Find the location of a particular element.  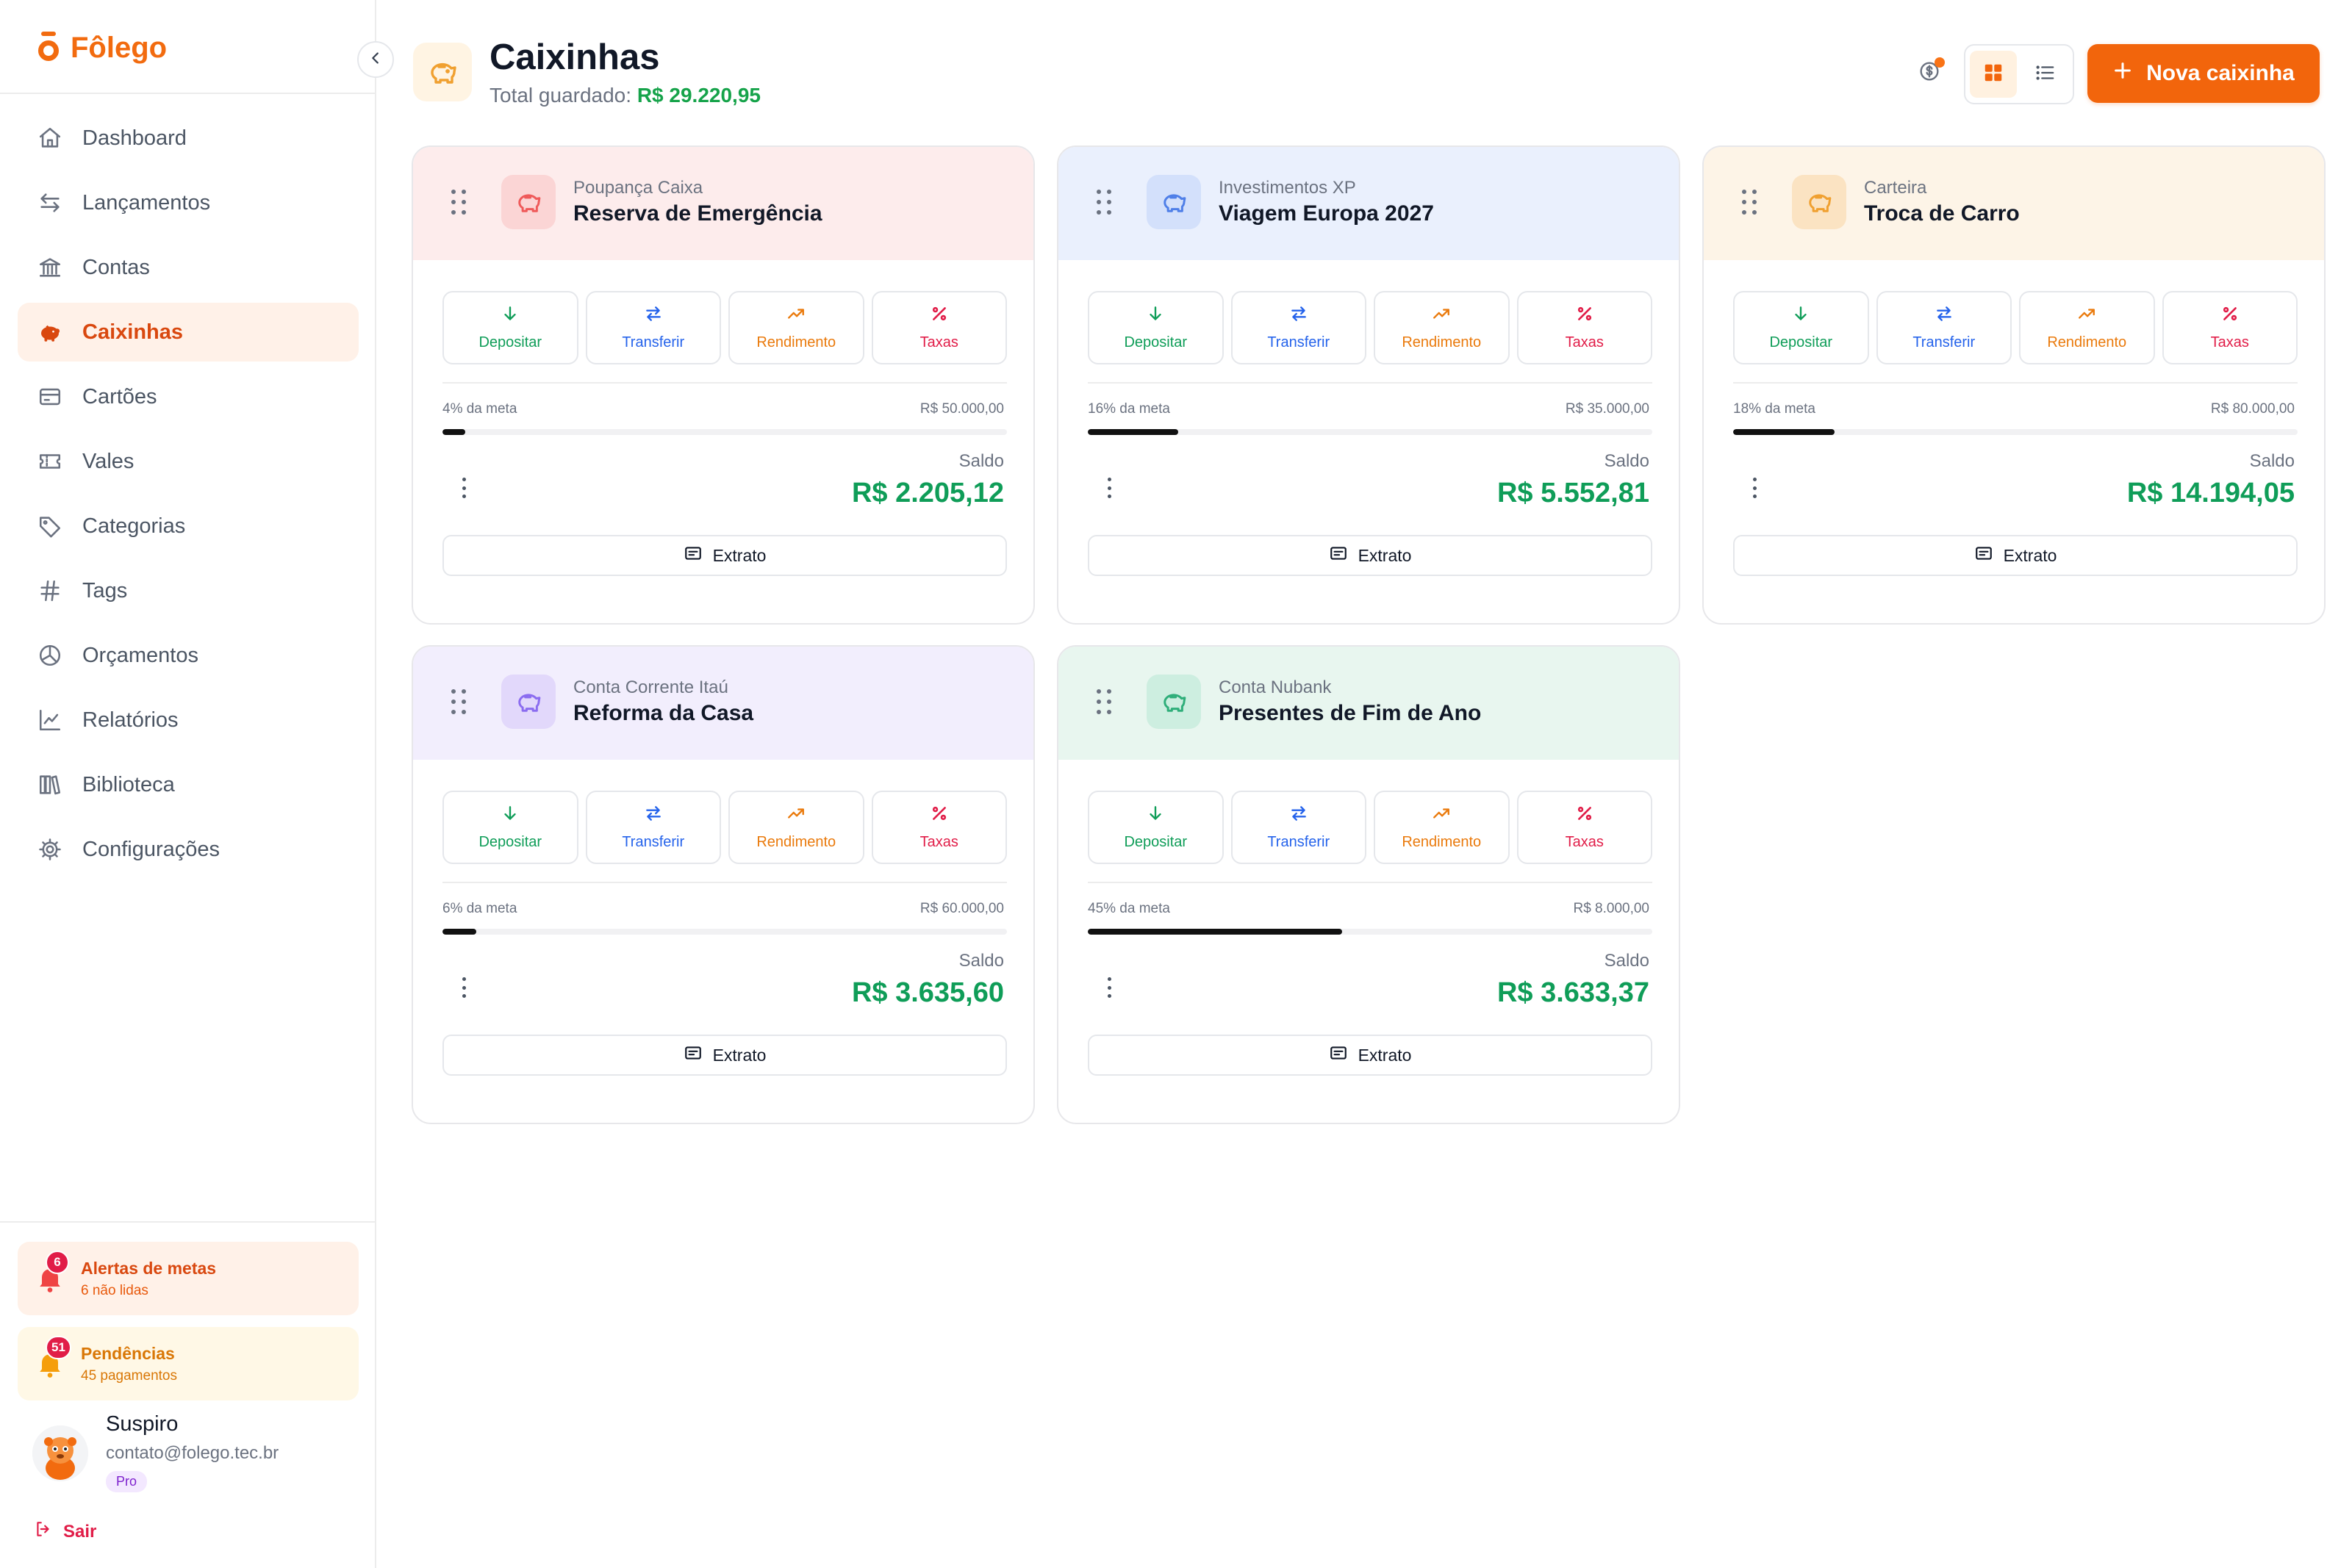

collapse-sidebar-button is located at coordinates (375, 59).